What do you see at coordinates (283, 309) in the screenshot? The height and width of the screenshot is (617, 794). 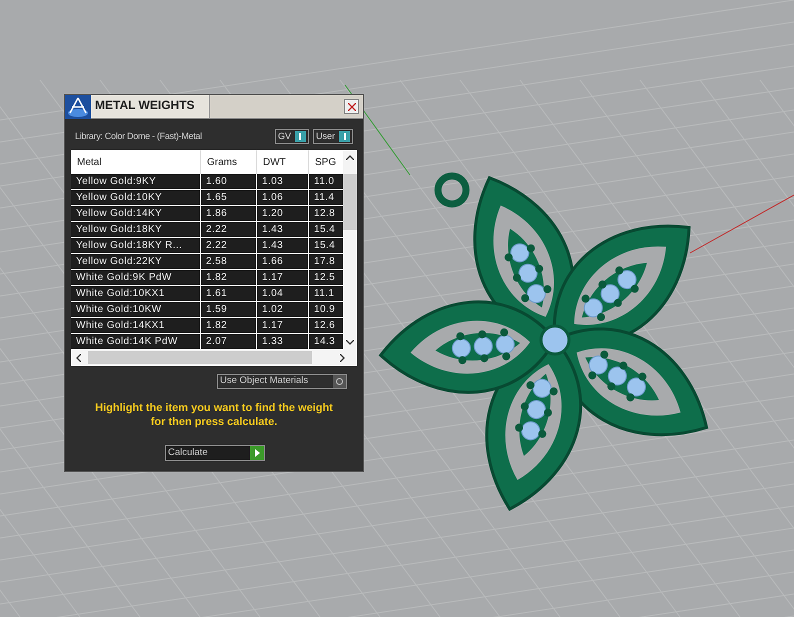 I see `table-cell: 1.02` at bounding box center [283, 309].